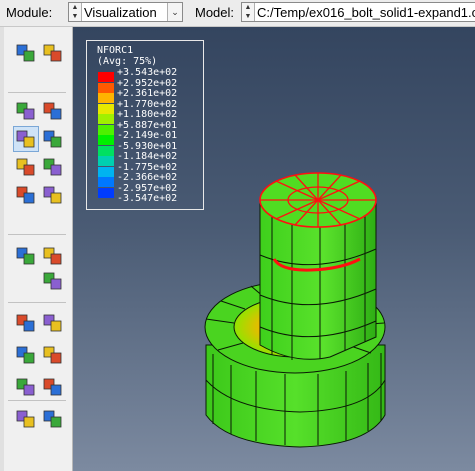  What do you see at coordinates (147, 167) in the screenshot?
I see `legend-value: -1.775e+02` at bounding box center [147, 167].